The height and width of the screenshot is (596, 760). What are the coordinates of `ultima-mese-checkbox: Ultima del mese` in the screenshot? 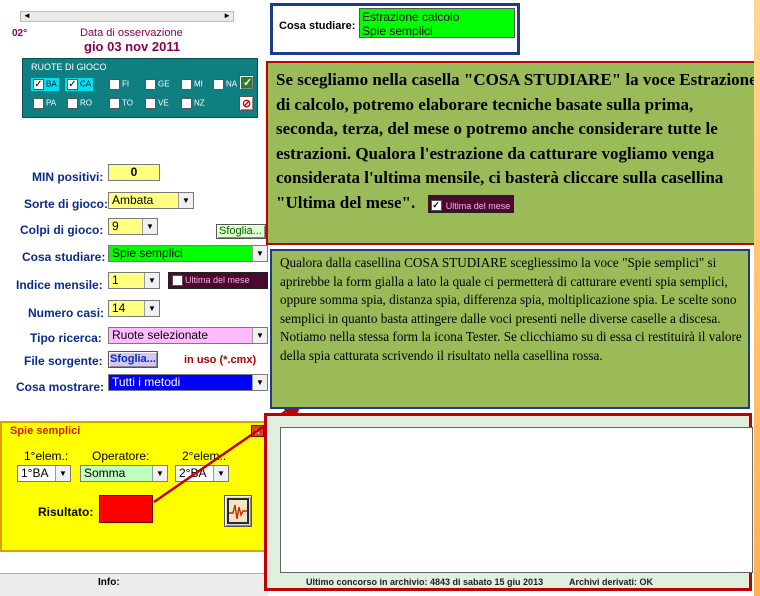 It's located at (218, 280).